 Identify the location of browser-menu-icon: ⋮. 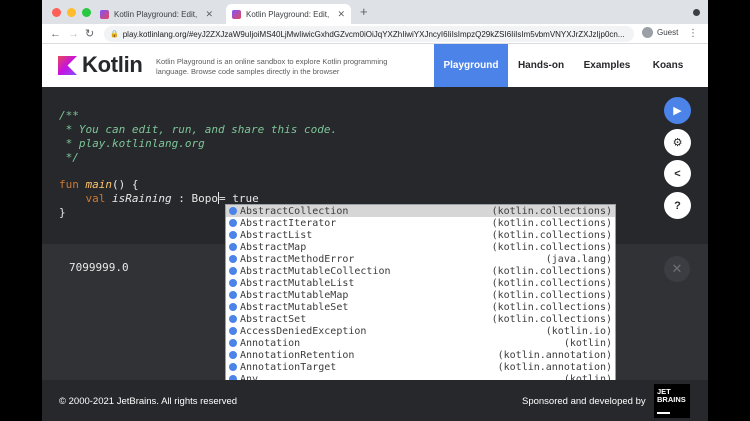
(693, 33).